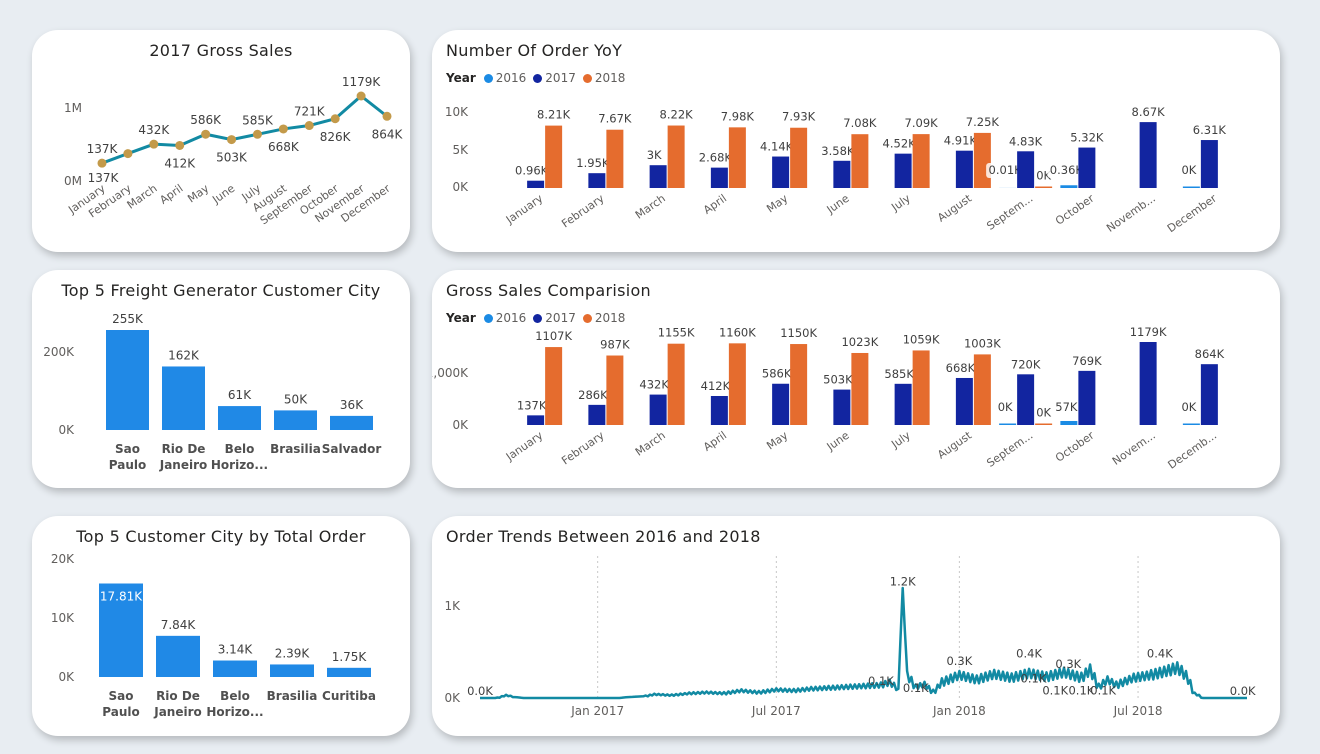 The width and height of the screenshot is (1320, 754). I want to click on data-label: 3K, so click(654, 155).